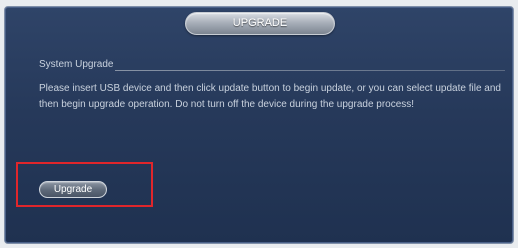 This screenshot has height=248, width=518. What do you see at coordinates (310, 70) in the screenshot?
I see `section-divider` at bounding box center [310, 70].